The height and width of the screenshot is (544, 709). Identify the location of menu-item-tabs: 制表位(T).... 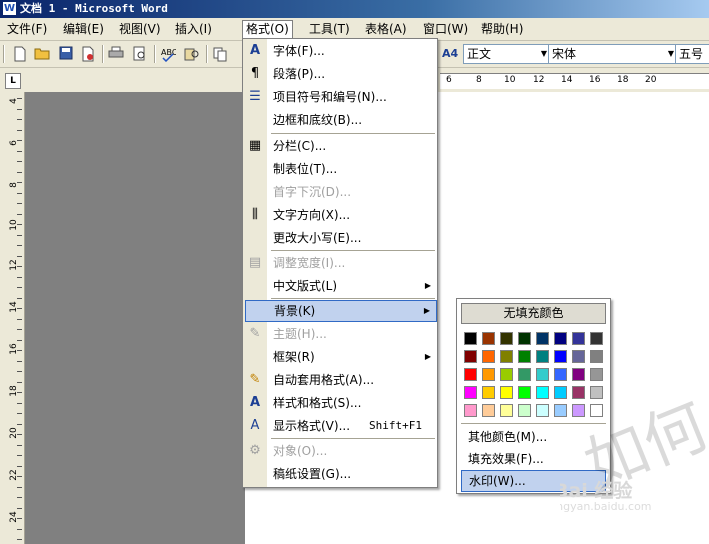
(340, 169).